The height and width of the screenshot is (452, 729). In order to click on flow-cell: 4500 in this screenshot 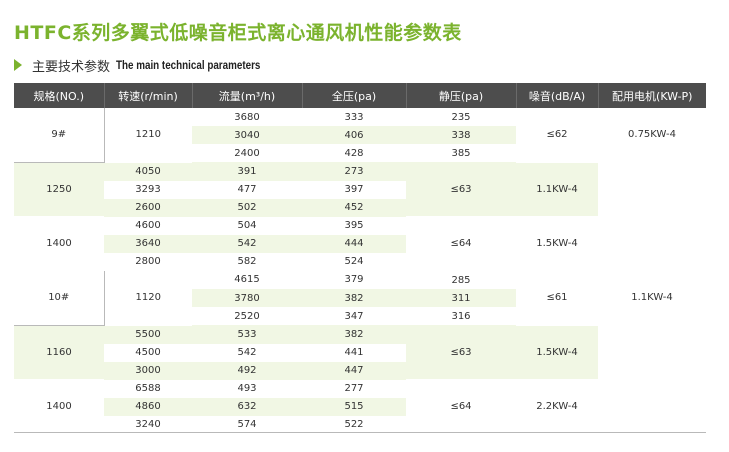, I will do `click(148, 352)`.